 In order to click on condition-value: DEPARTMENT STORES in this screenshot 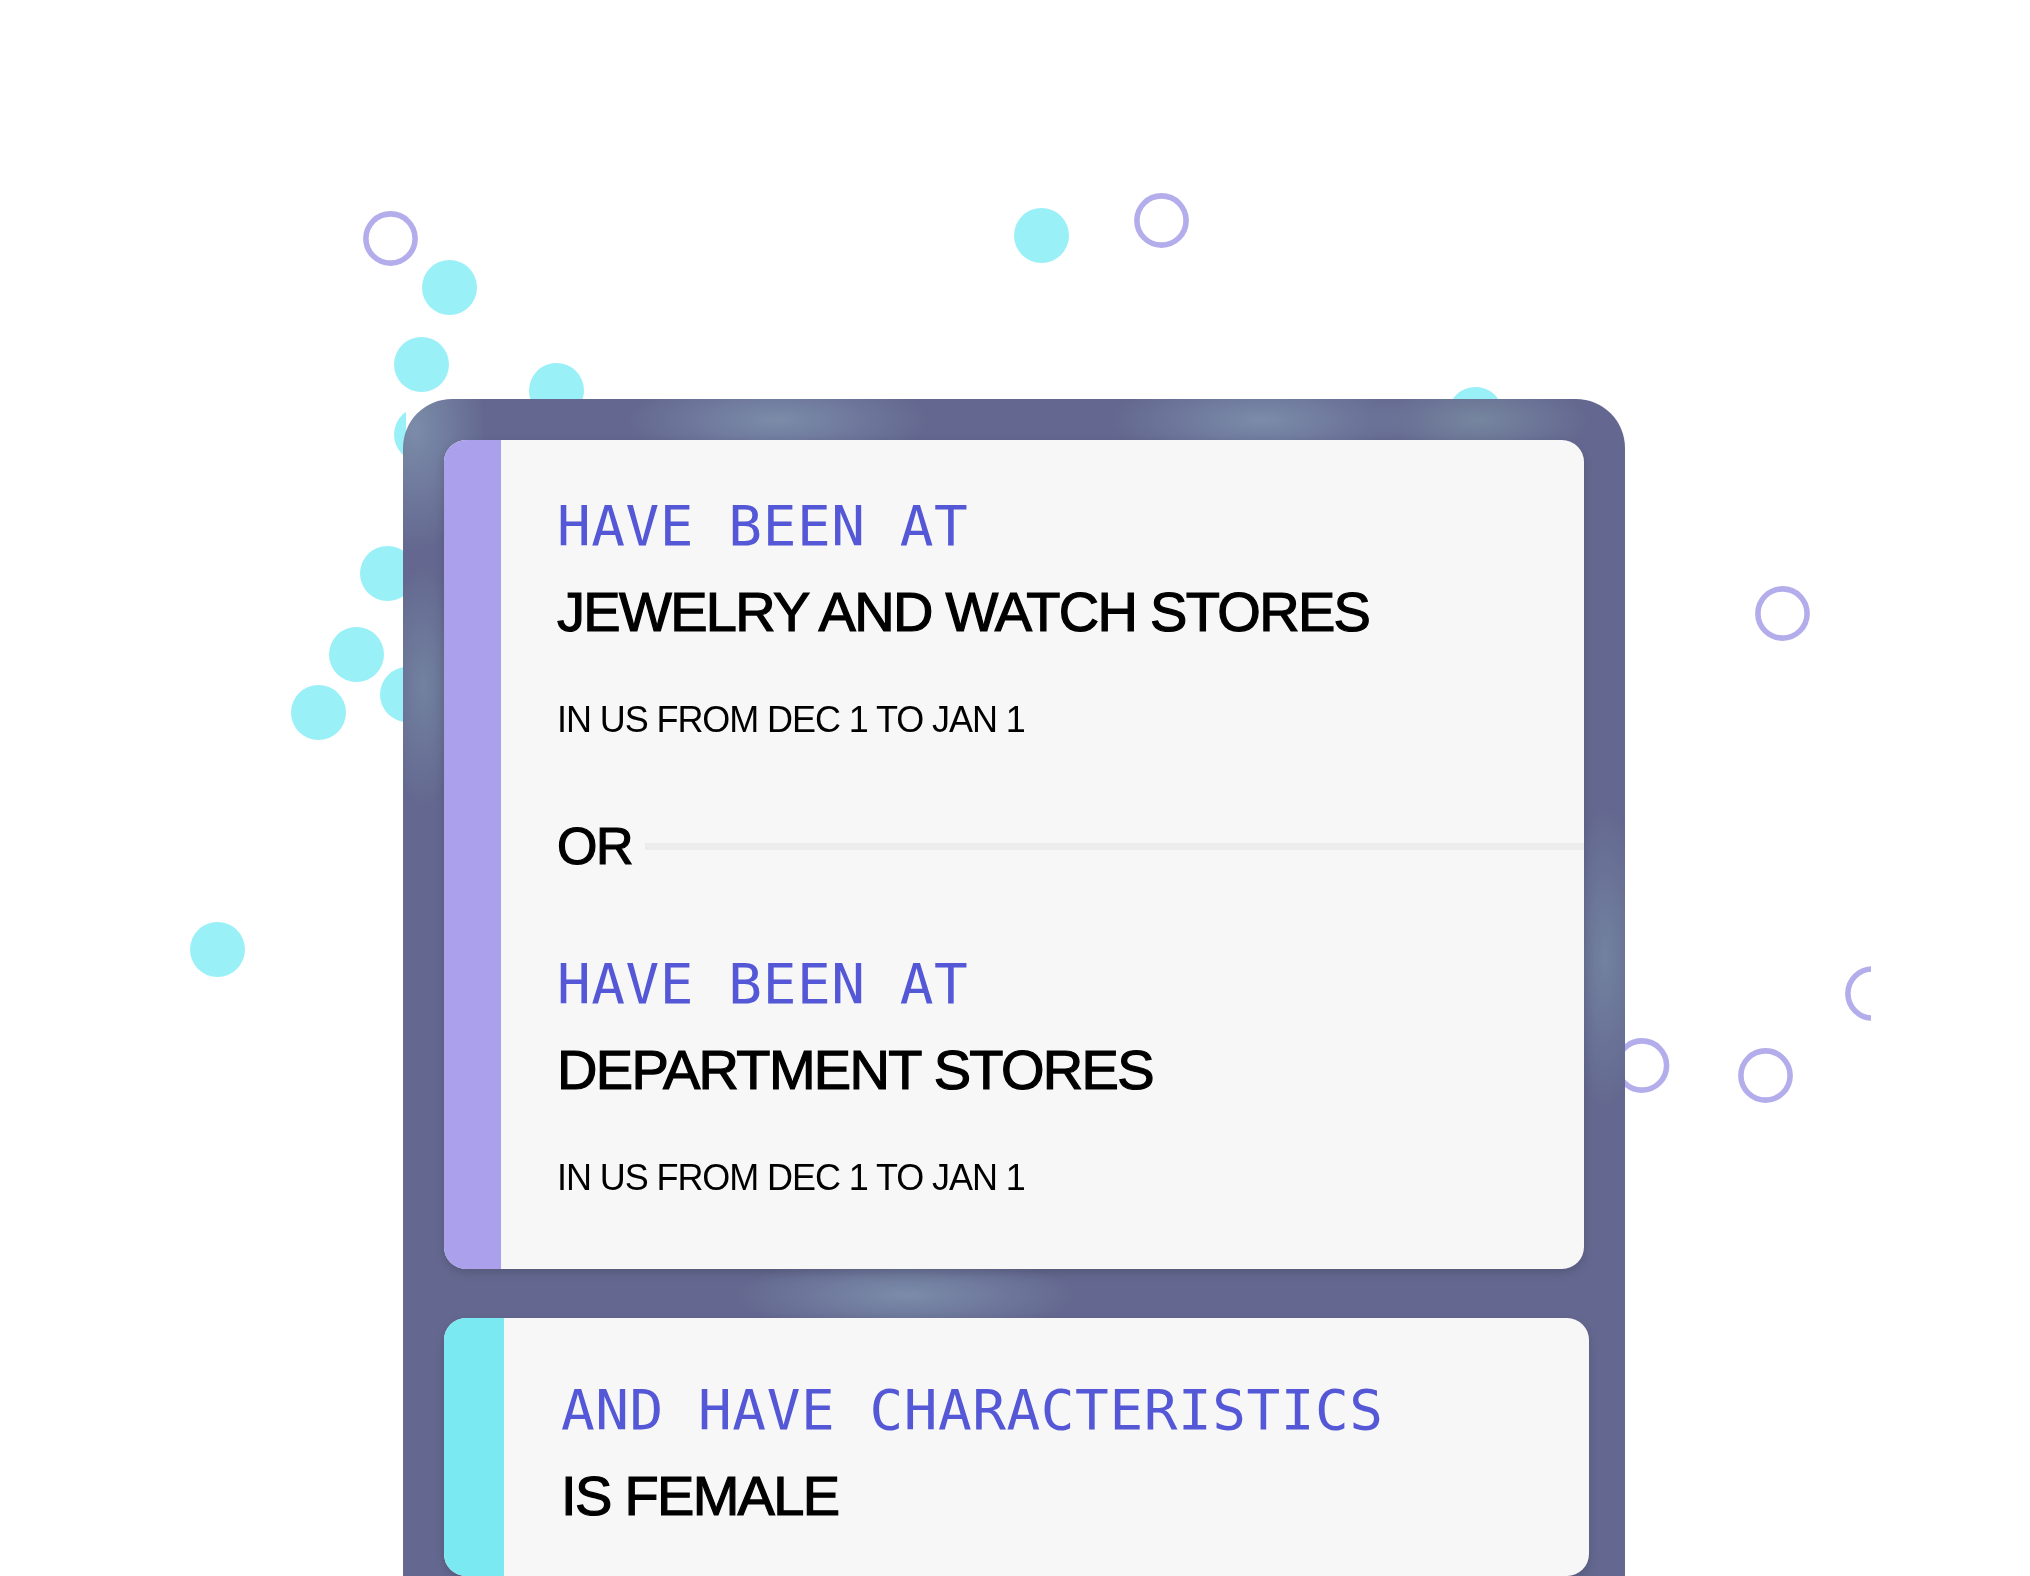, I will do `click(855, 1070)`.